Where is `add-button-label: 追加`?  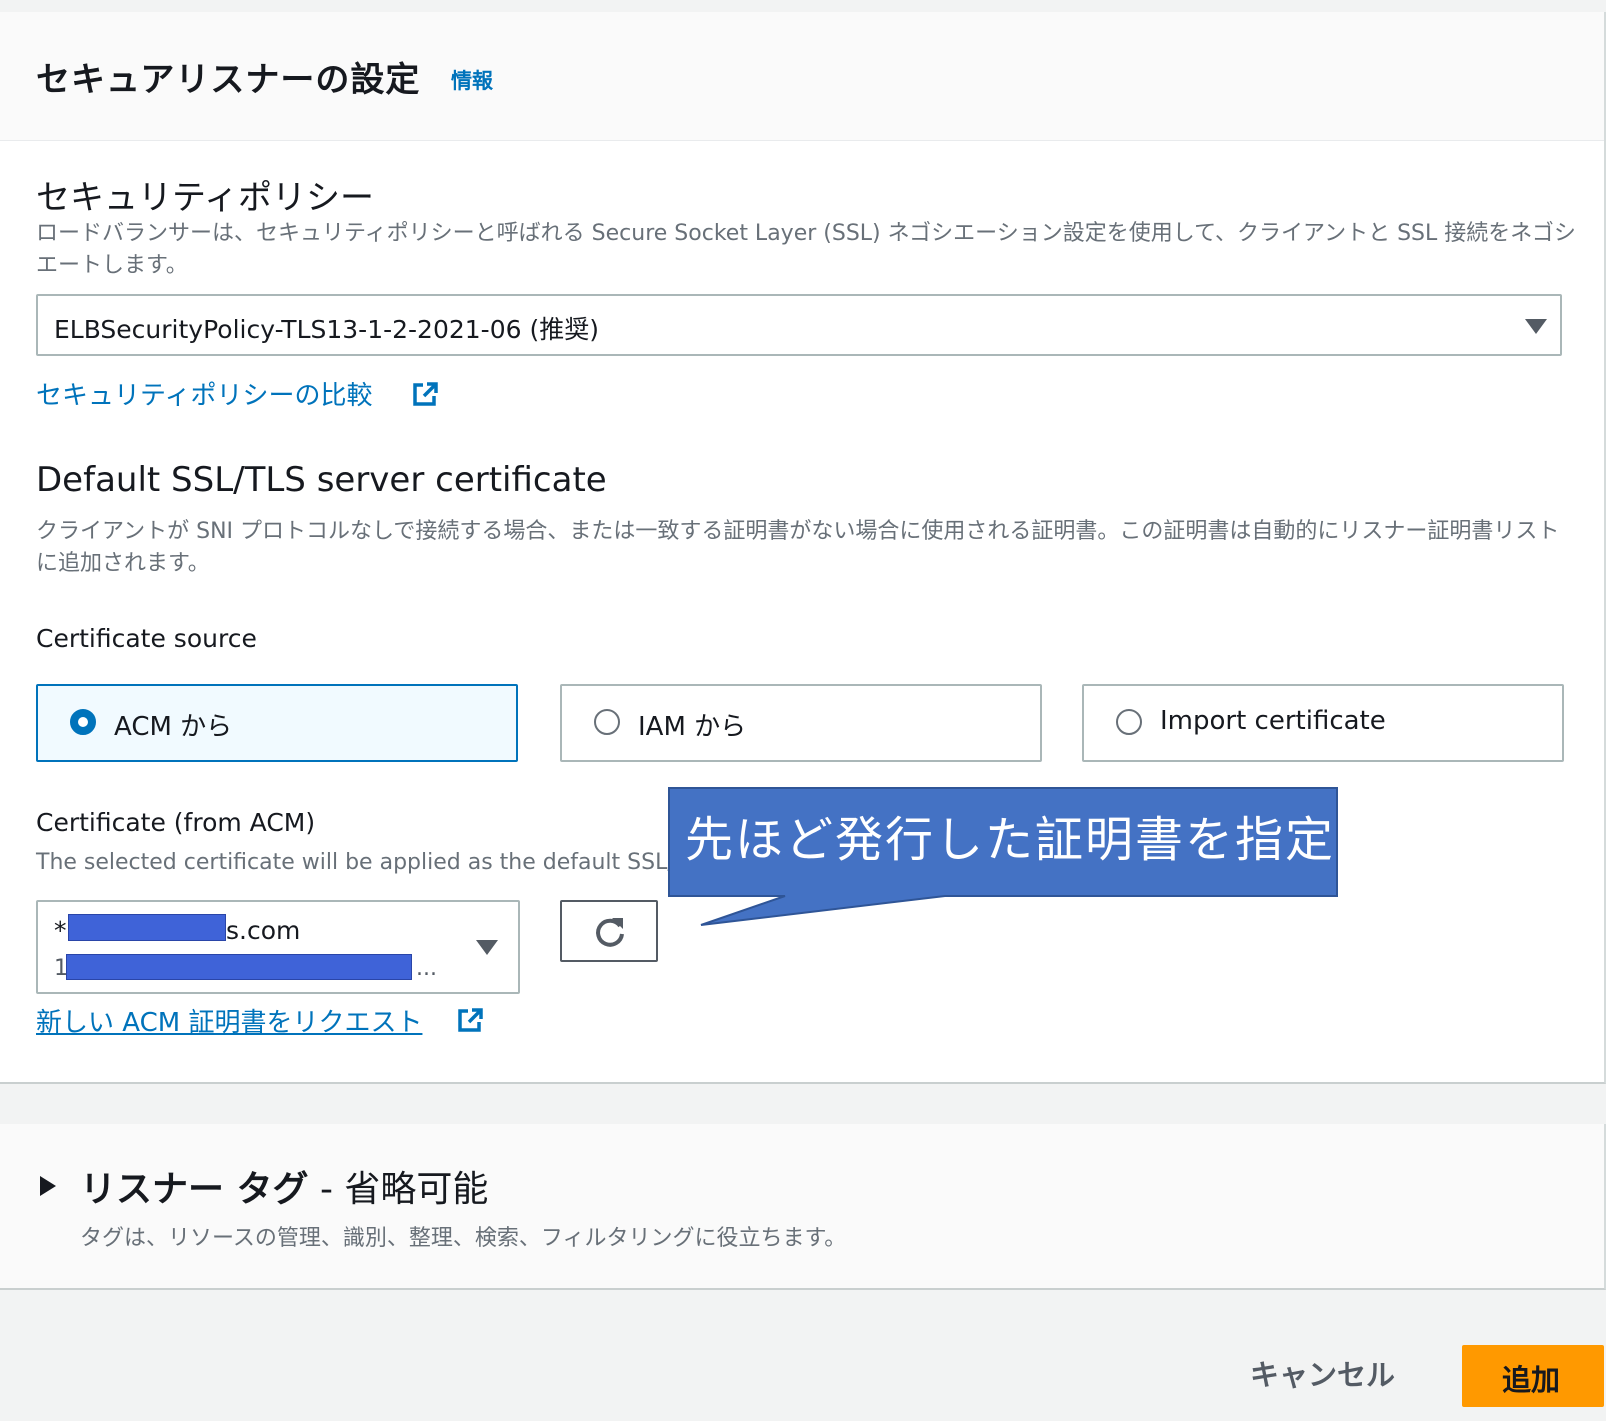
add-button-label: 追加 is located at coordinates (1531, 1380).